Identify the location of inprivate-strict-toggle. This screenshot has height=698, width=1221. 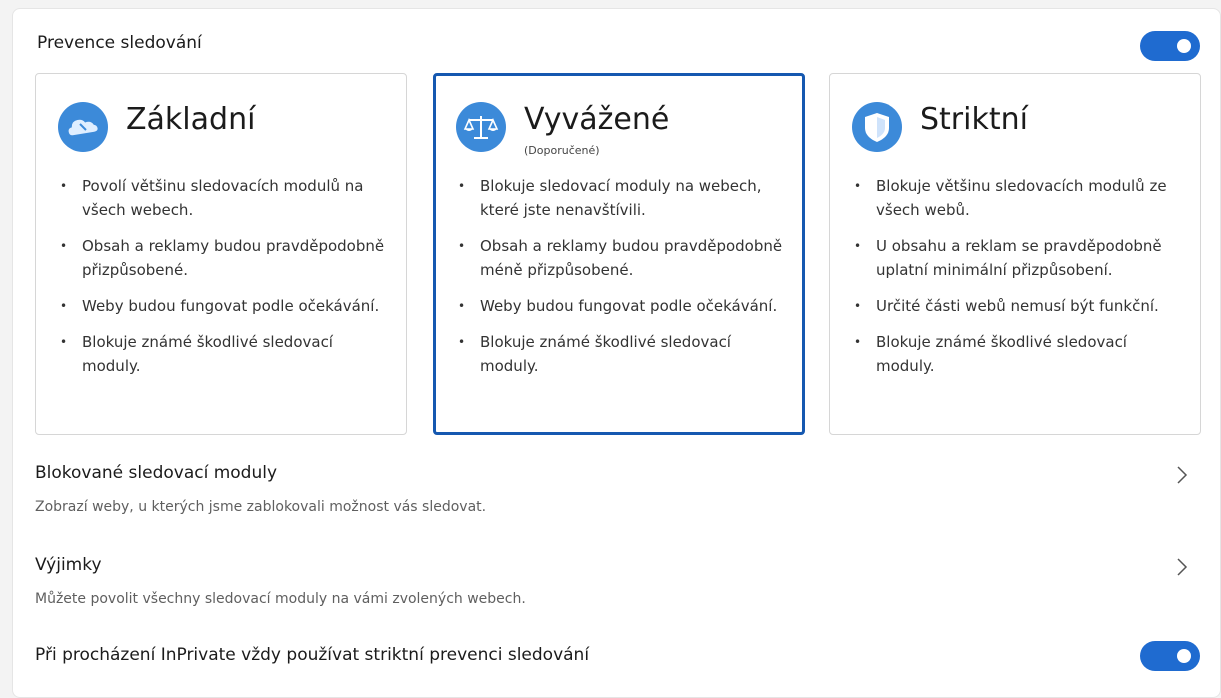
(1170, 656).